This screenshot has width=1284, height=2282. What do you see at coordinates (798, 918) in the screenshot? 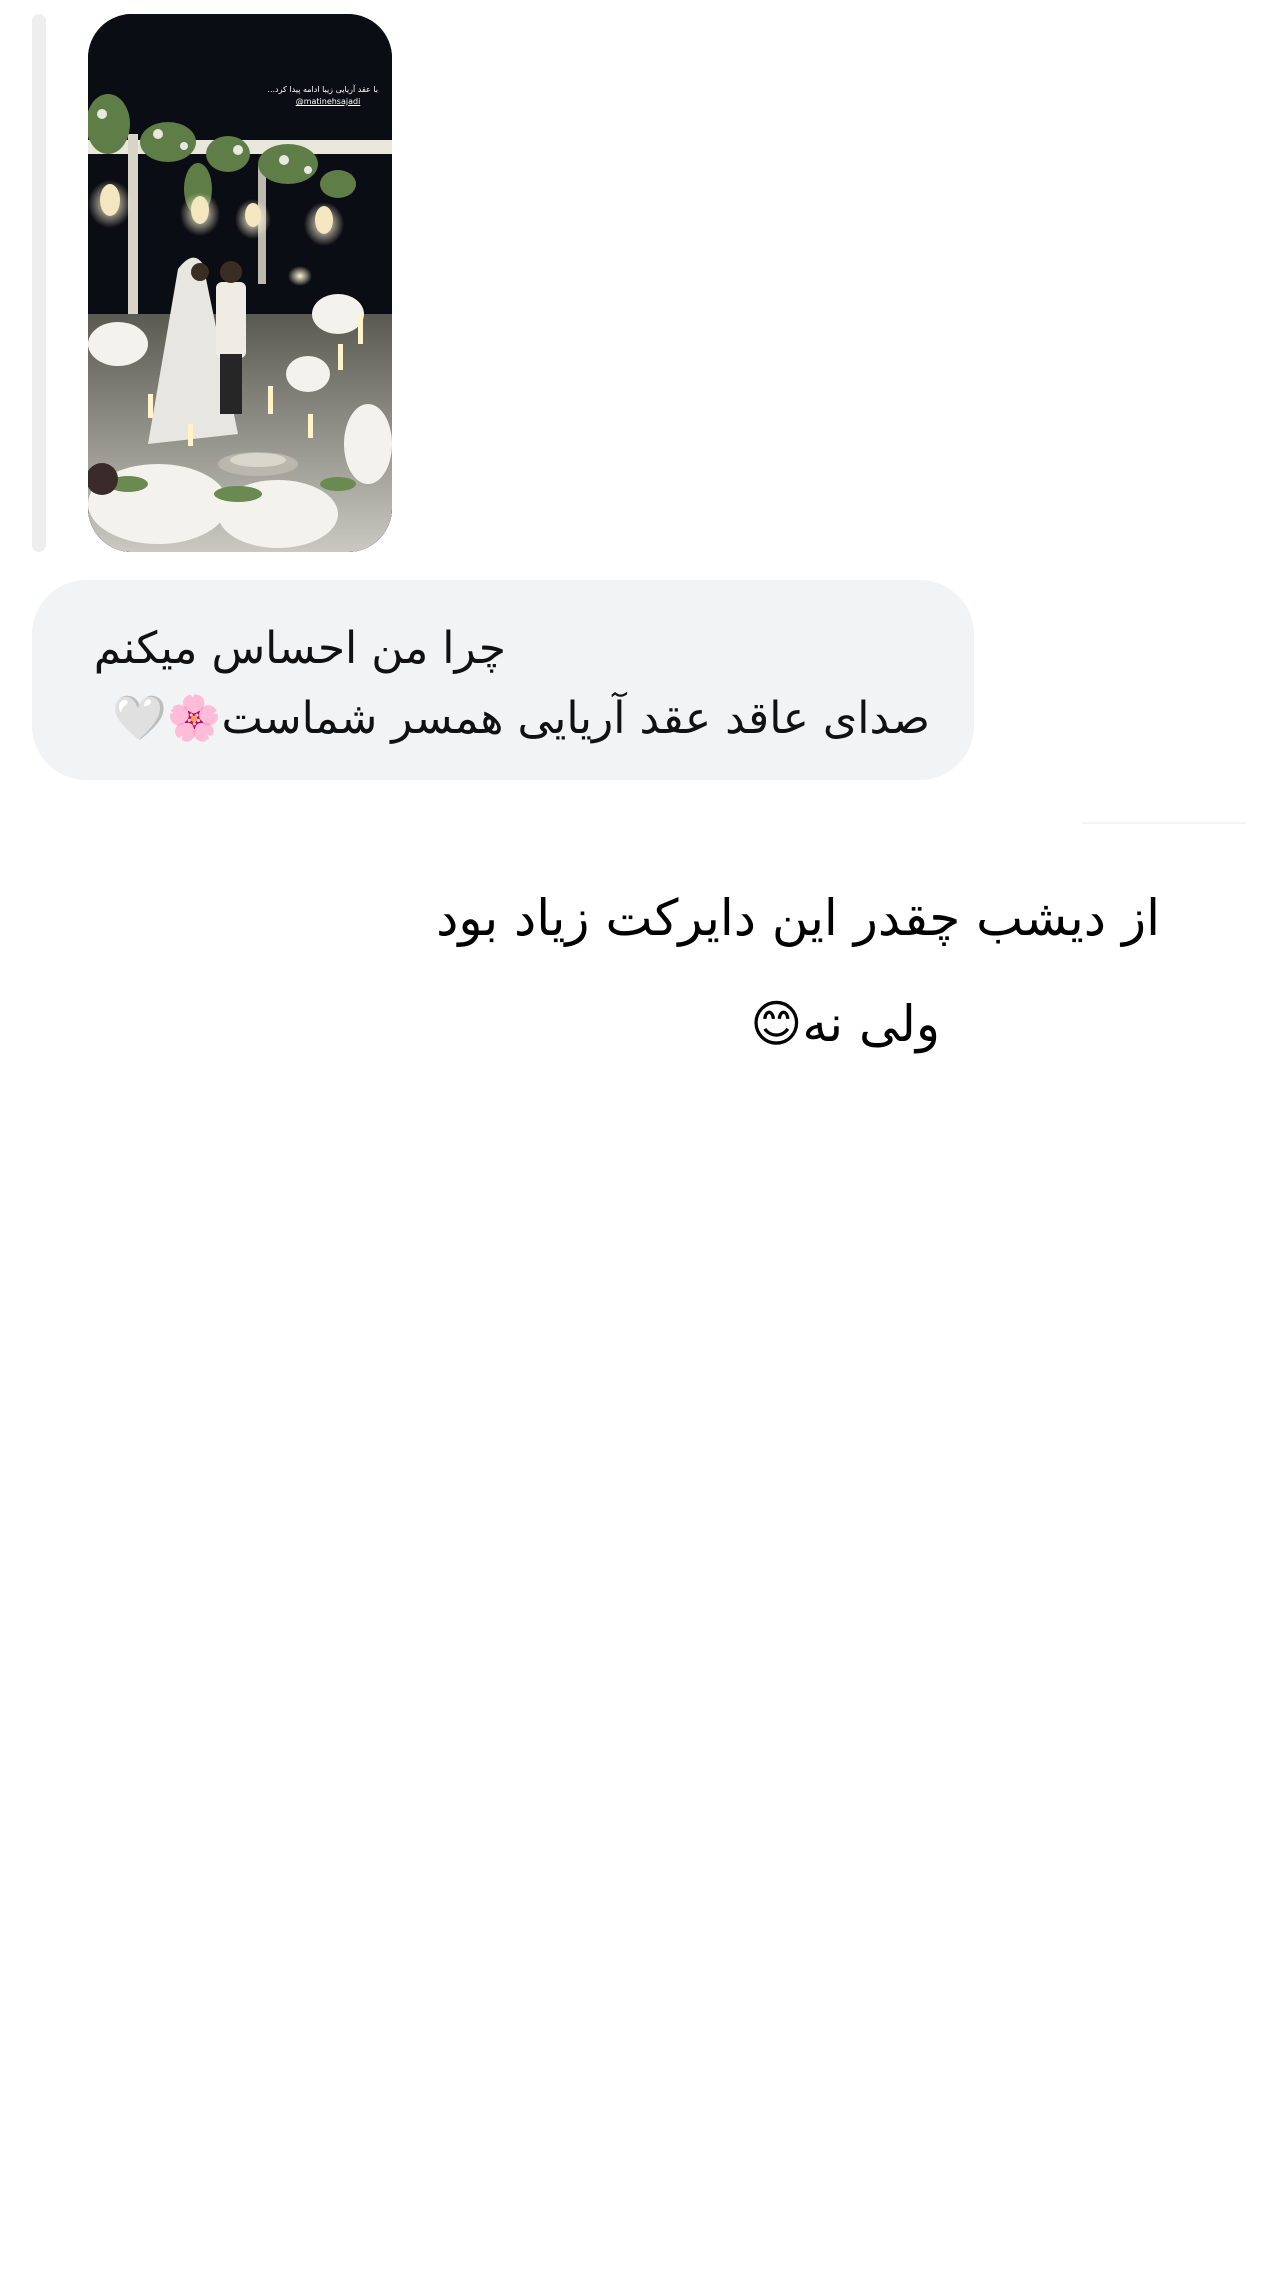
I see `outgoing-message-line-1: از دیشب چقدر این دایرکت زیاد بود` at bounding box center [798, 918].